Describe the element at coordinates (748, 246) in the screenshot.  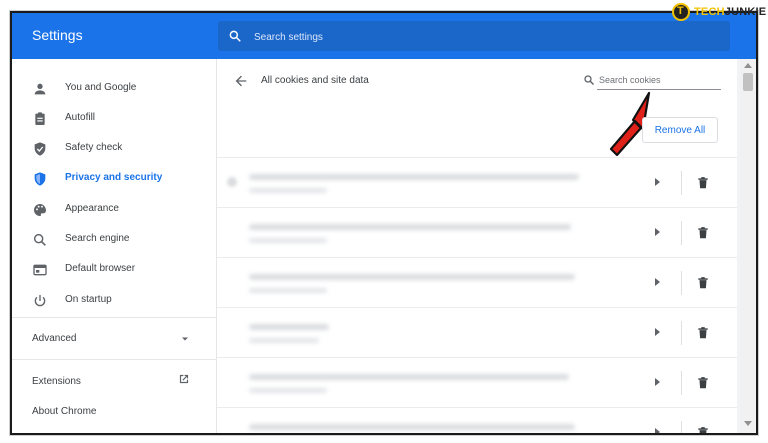
I see `scrollbar` at that location.